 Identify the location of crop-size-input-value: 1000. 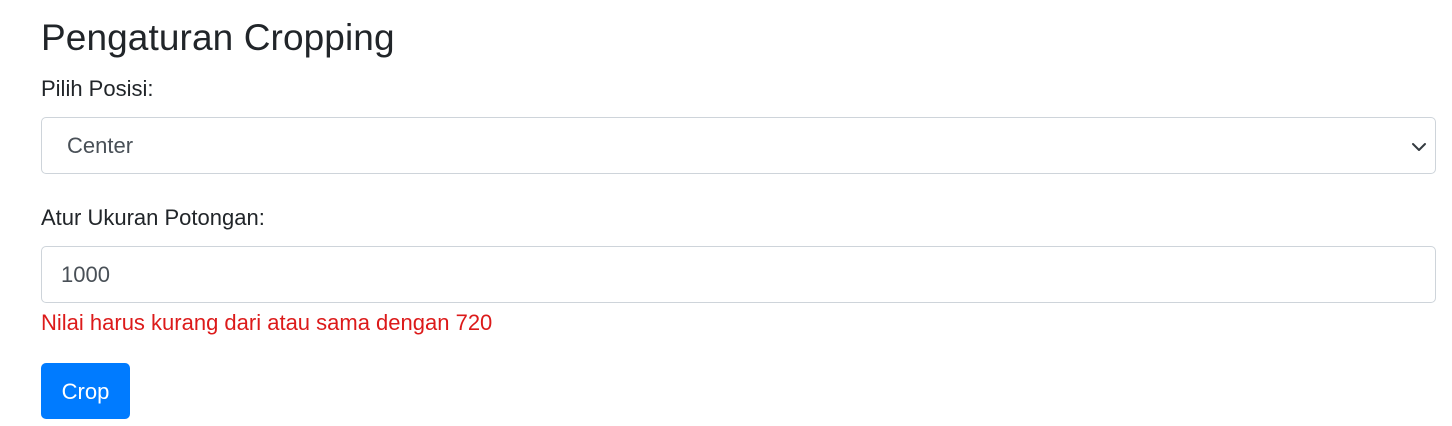
(85, 274).